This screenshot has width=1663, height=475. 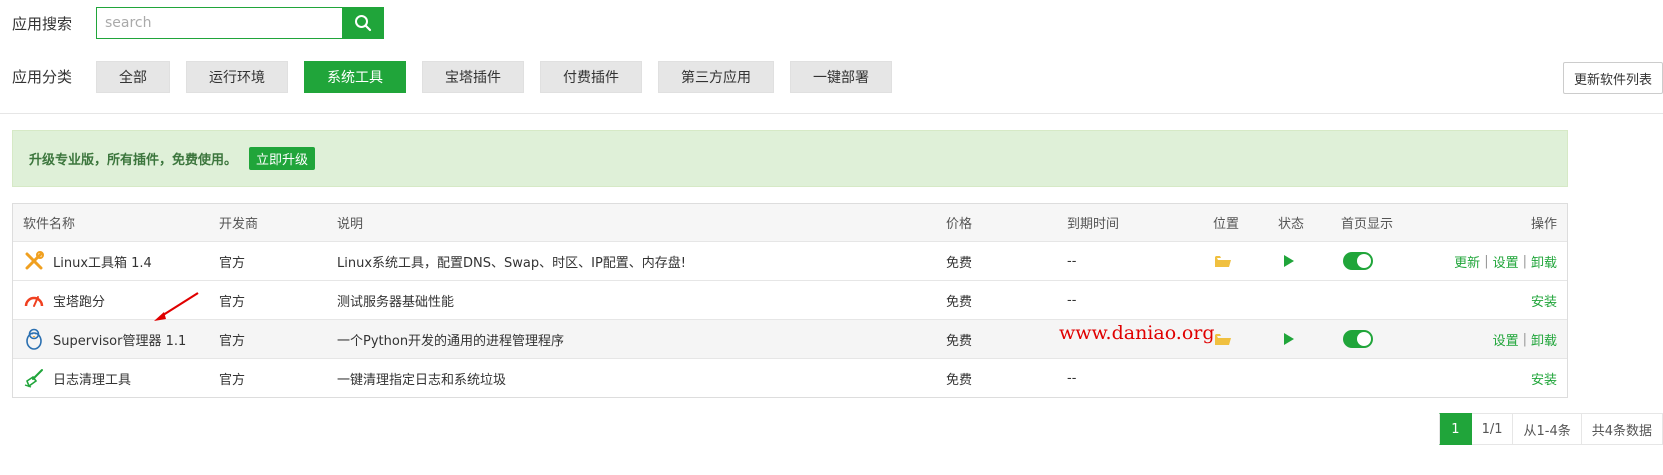 I want to click on description: 测试服务器基础性能, so click(x=396, y=302).